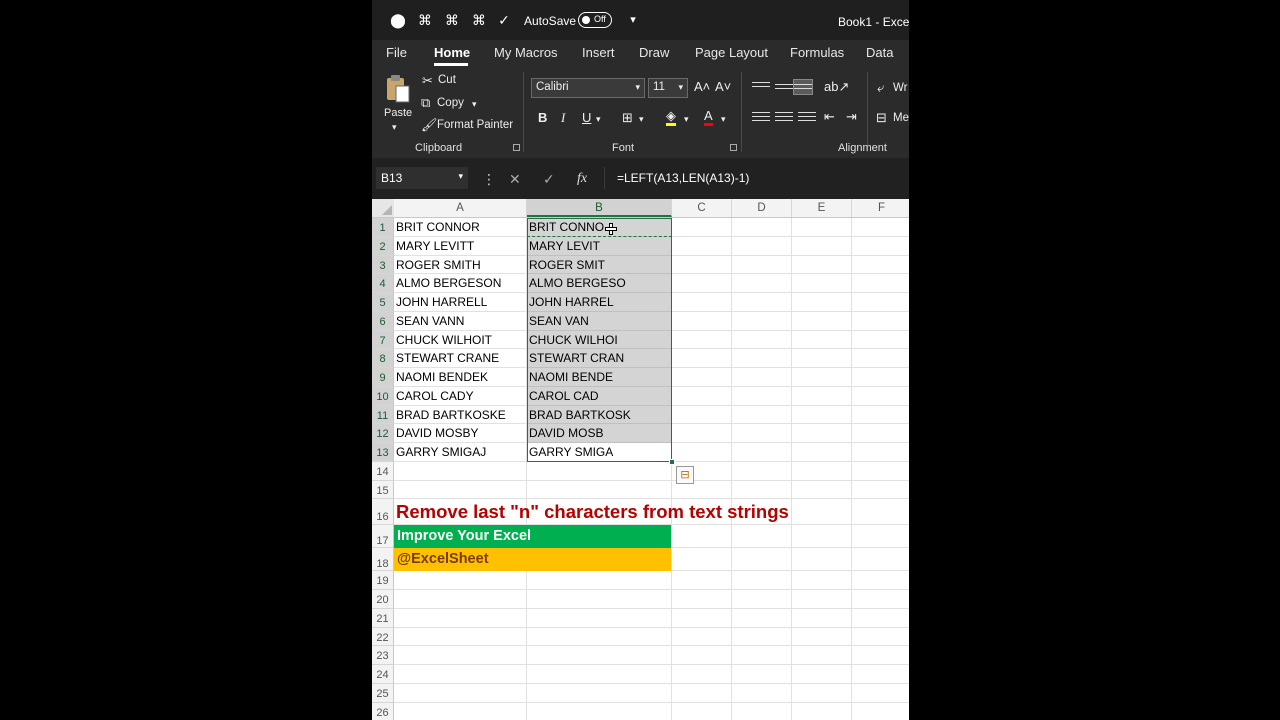  I want to click on row-header-7: 7, so click(383, 340).